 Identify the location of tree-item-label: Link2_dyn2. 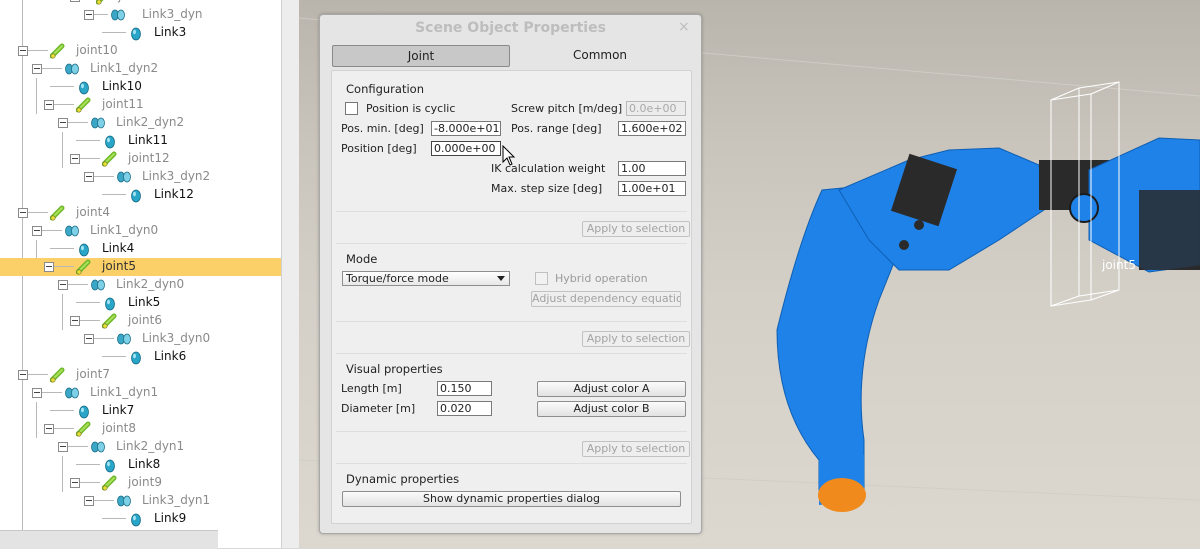
(150, 122).